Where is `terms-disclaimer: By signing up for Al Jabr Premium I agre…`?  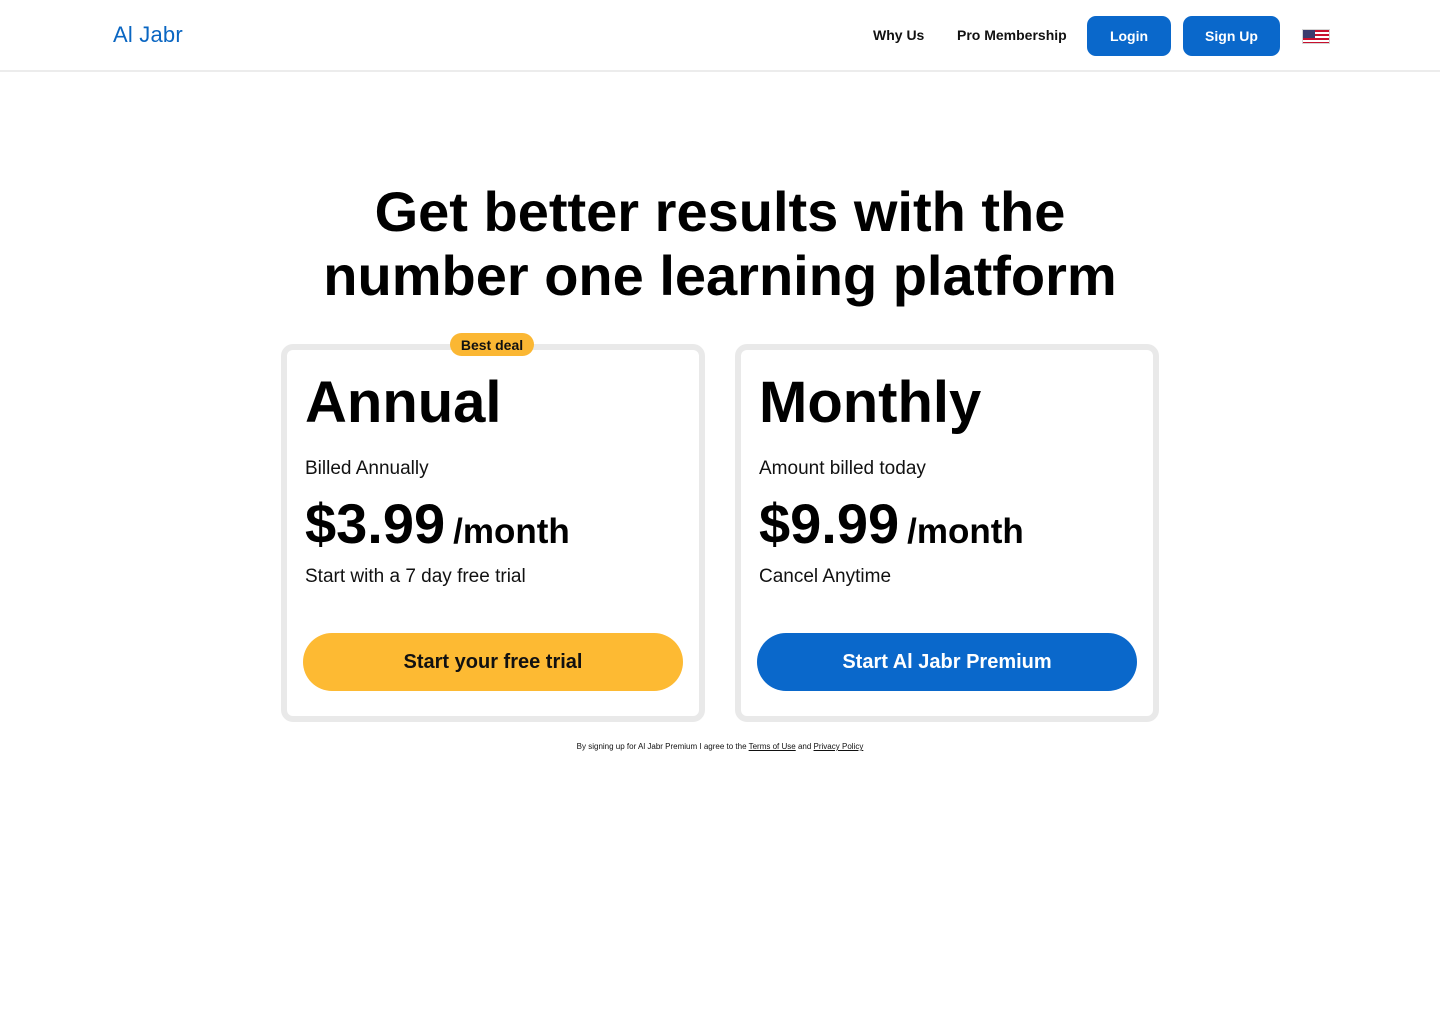
terms-disclaimer: By signing up for Al Jabr Premium I agre… is located at coordinates (720, 746).